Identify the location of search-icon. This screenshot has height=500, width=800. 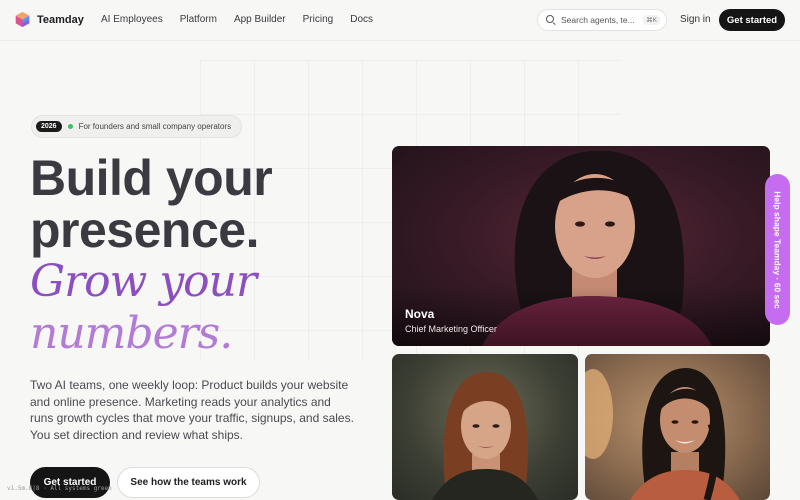
(551, 20).